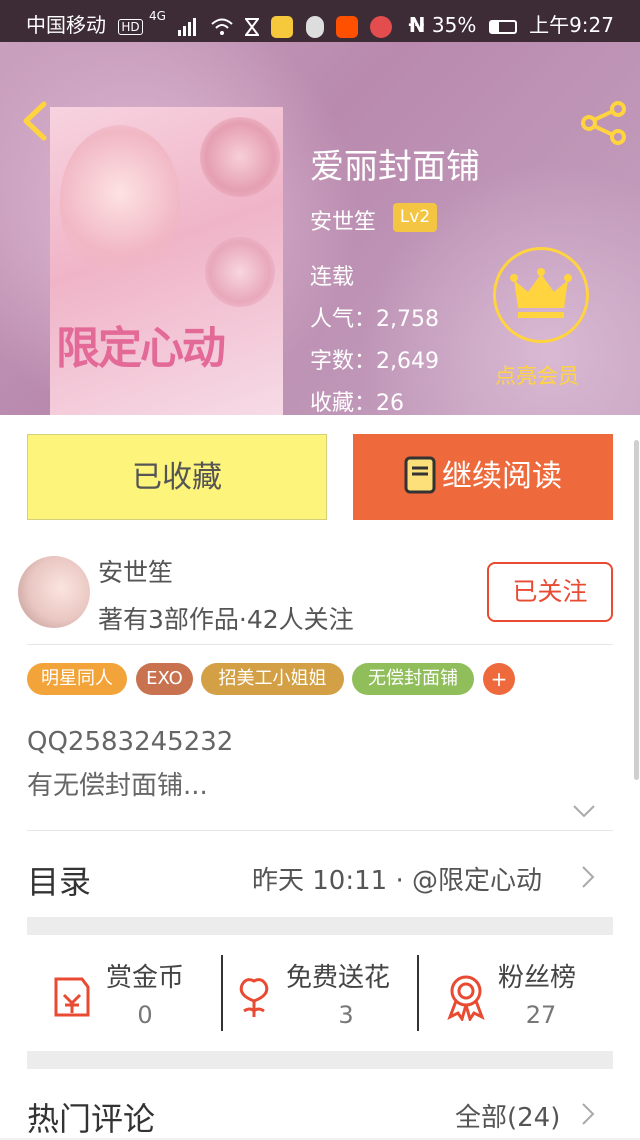  What do you see at coordinates (314, 26) in the screenshot?
I see `qq-icon` at bounding box center [314, 26].